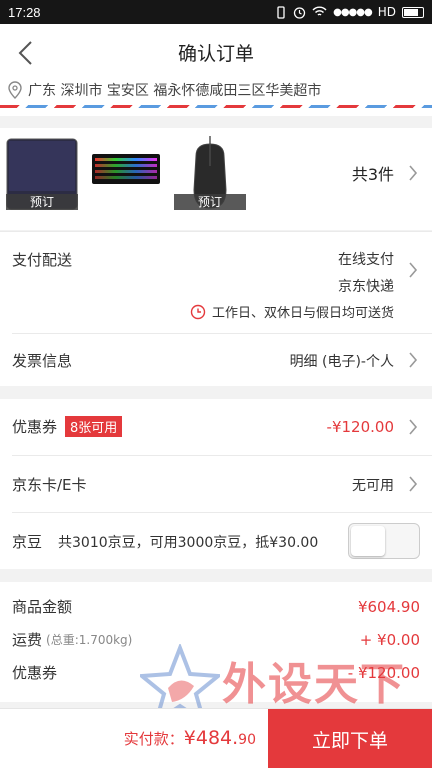 The height and width of the screenshot is (768, 432). What do you see at coordinates (94, 426) in the screenshot?
I see `coupon-badge: 8张可用` at bounding box center [94, 426].